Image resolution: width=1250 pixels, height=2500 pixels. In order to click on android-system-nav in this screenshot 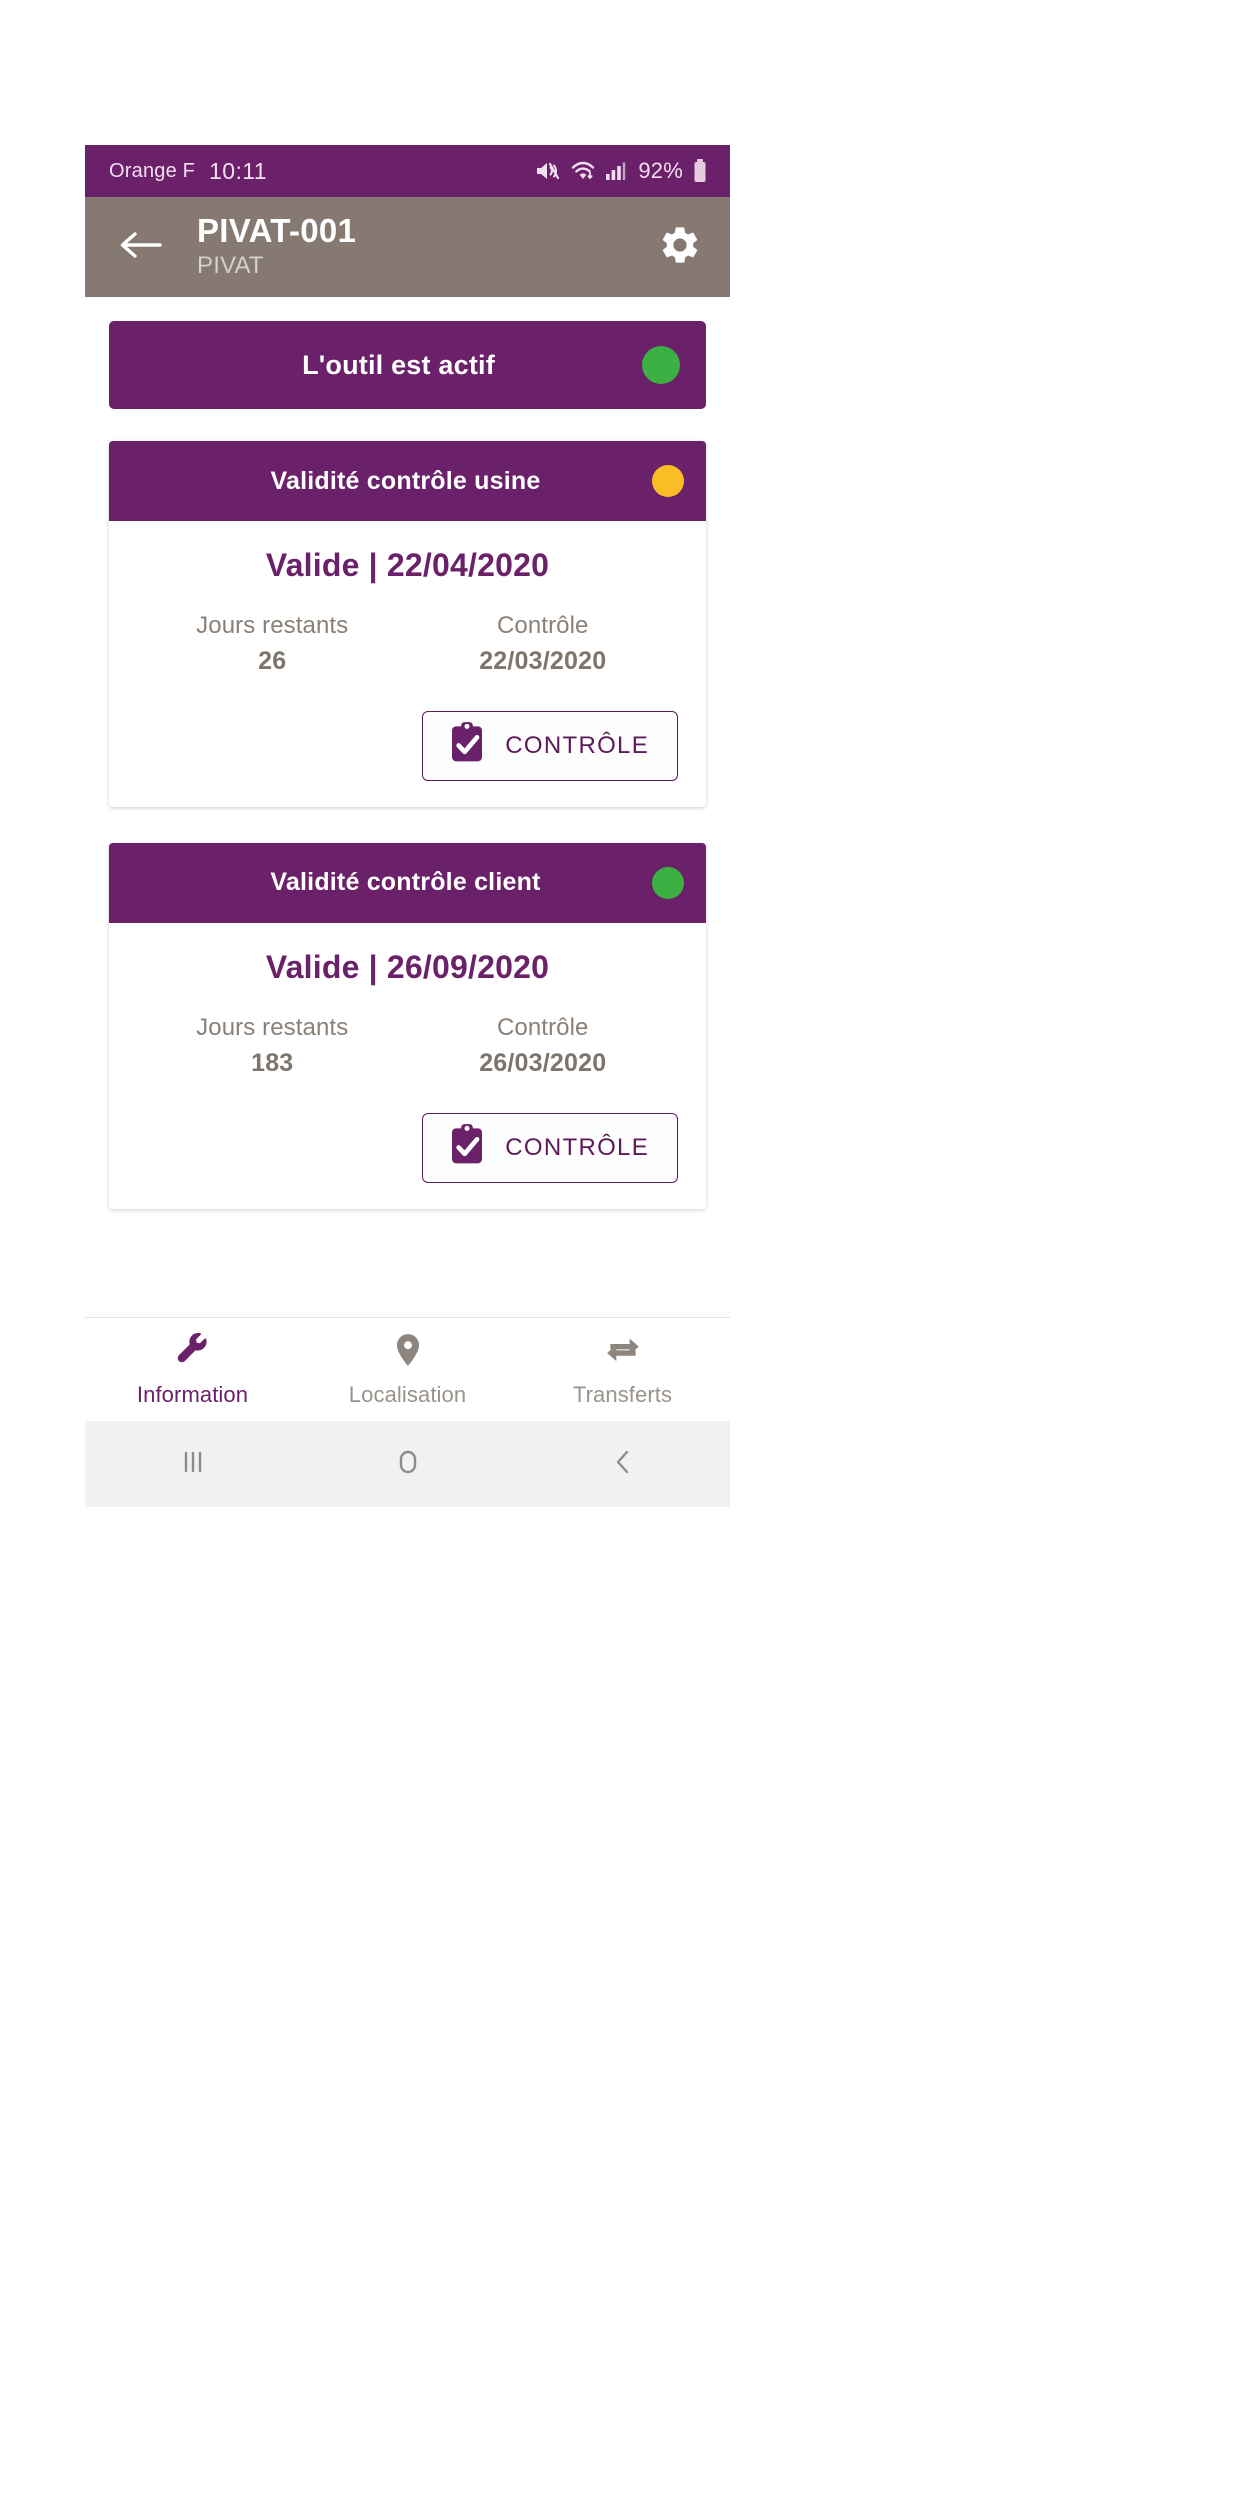, I will do `click(407, 1464)`.